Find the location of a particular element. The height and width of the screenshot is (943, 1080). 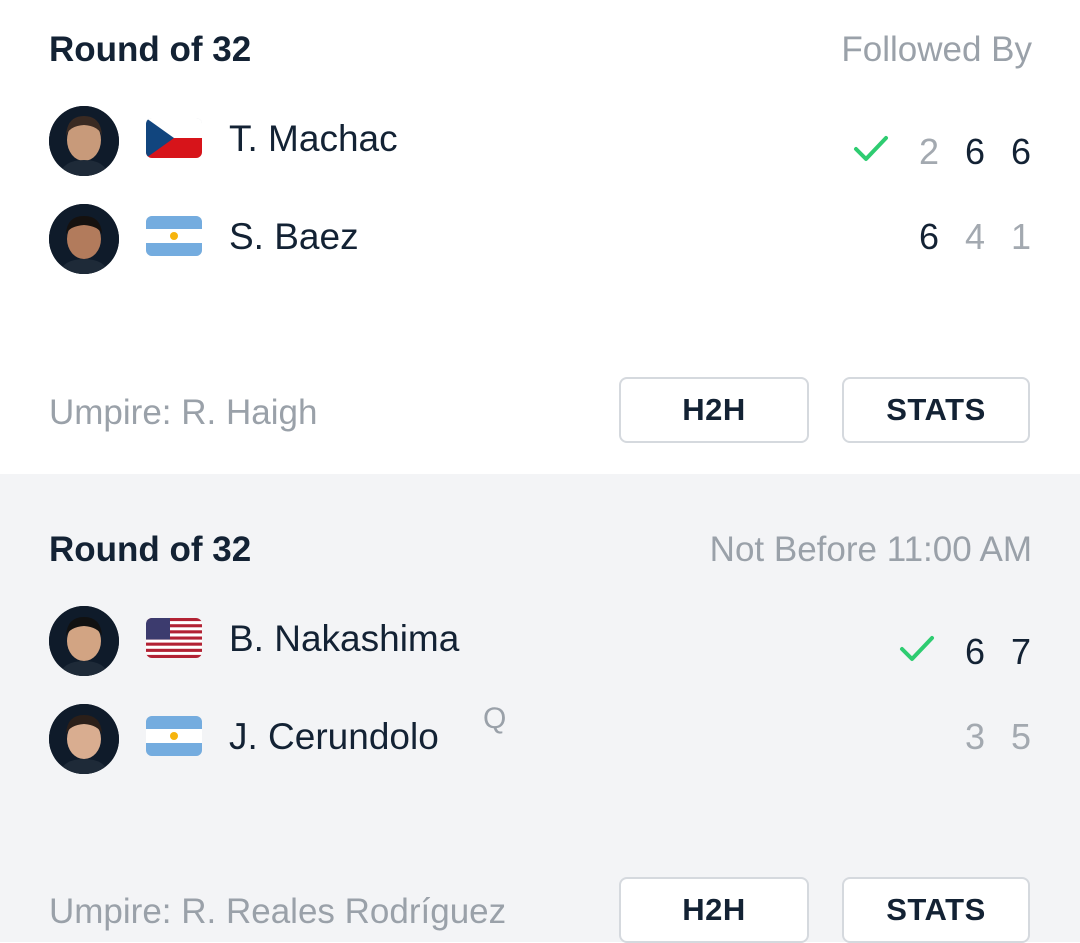

player-name: T. Machac is located at coordinates (313, 139).